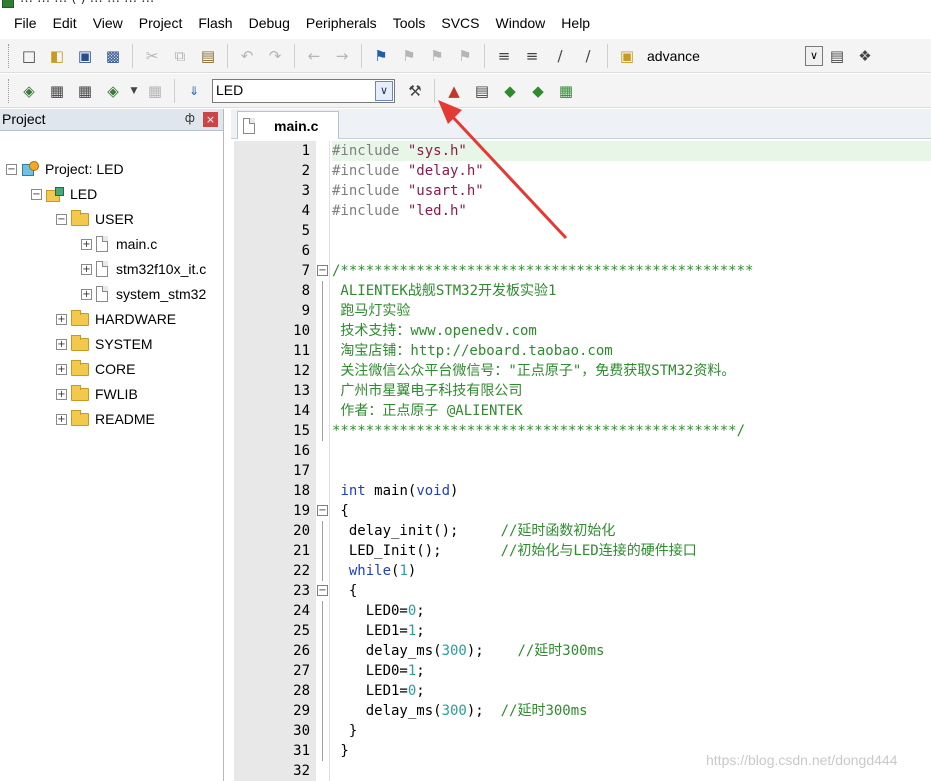 The width and height of the screenshot is (931, 781). Describe the element at coordinates (627, 56) in the screenshot. I see `find-in-files-icon: ▣` at that location.